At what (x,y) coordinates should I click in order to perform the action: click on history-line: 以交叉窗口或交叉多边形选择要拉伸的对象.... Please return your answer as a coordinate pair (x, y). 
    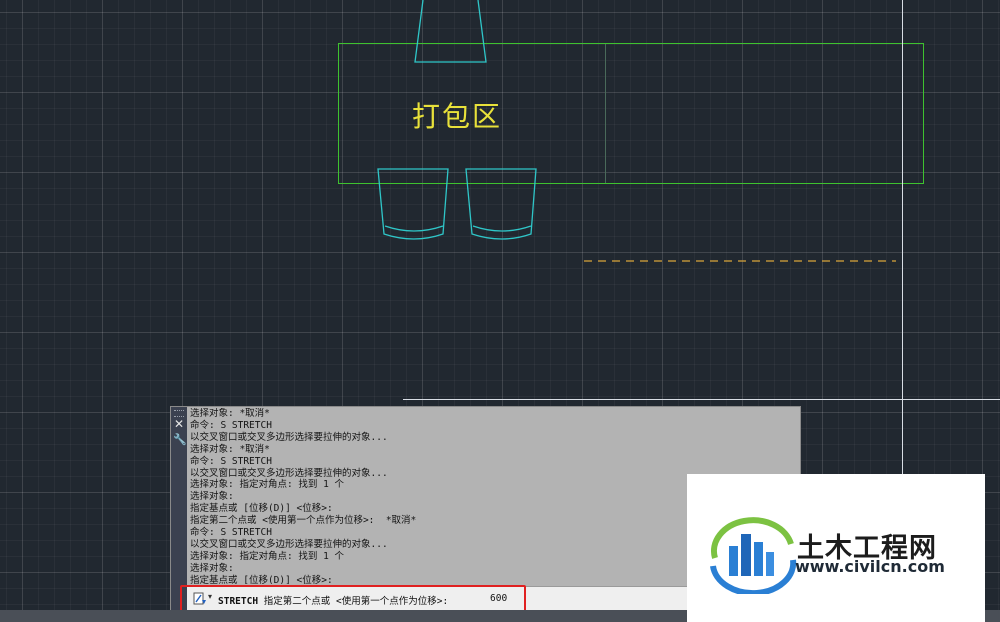
    Looking at the image, I should click on (289, 437).